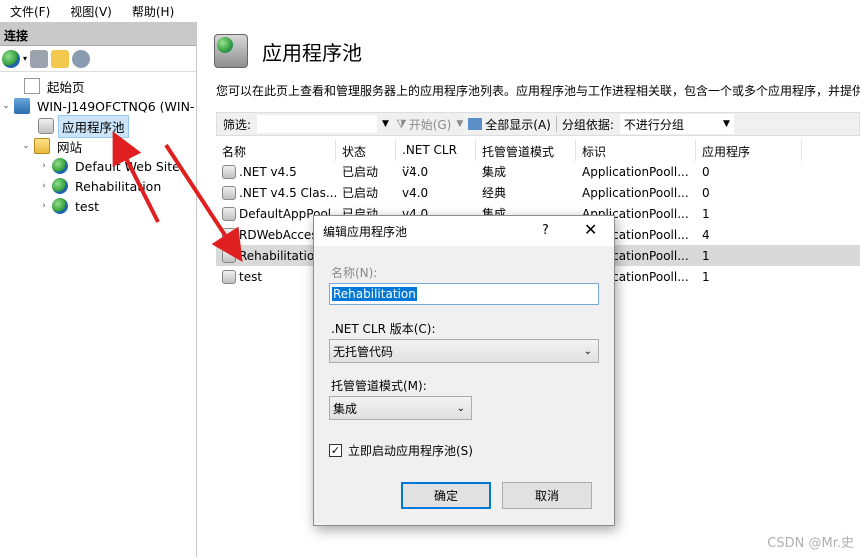  I want to click on column-header-apps: 应用程序, so click(749, 150).